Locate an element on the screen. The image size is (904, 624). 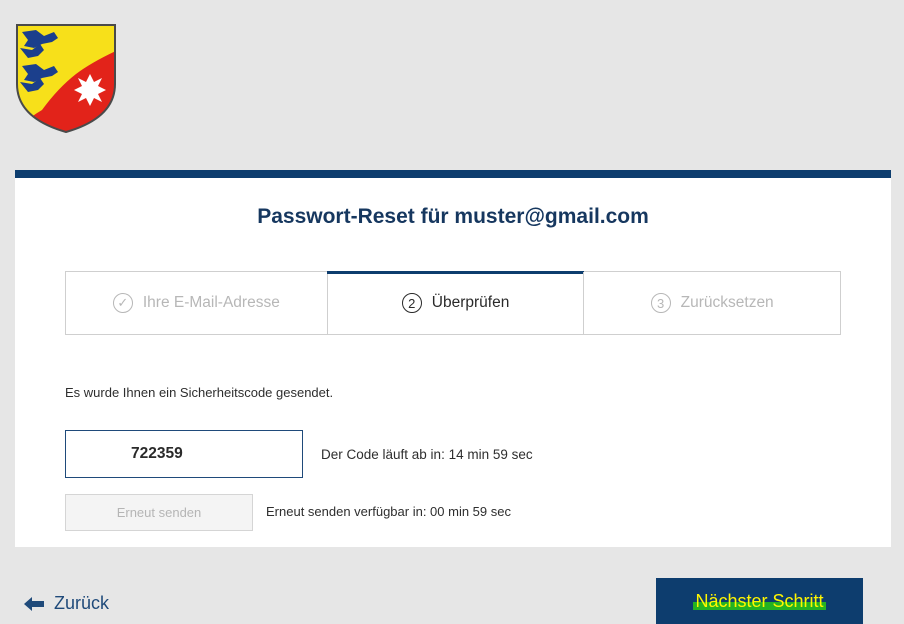
step-number: 2 is located at coordinates (411, 303).